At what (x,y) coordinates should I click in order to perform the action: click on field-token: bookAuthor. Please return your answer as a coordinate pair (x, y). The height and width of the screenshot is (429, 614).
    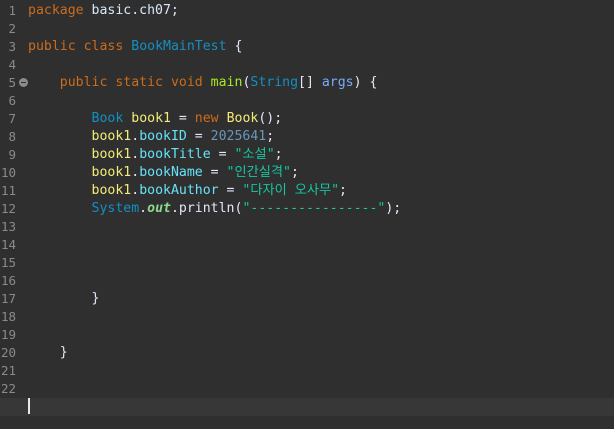
    Looking at the image, I should click on (179, 190).